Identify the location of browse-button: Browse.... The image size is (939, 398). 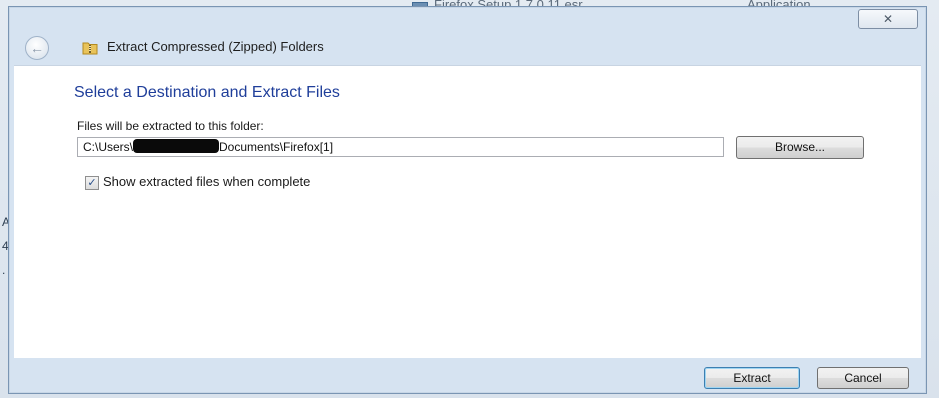
(800, 147).